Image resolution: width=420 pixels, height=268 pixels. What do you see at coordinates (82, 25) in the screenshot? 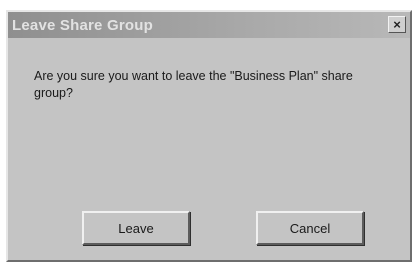
I see `dialog-title: Leave Share Group` at bounding box center [82, 25].